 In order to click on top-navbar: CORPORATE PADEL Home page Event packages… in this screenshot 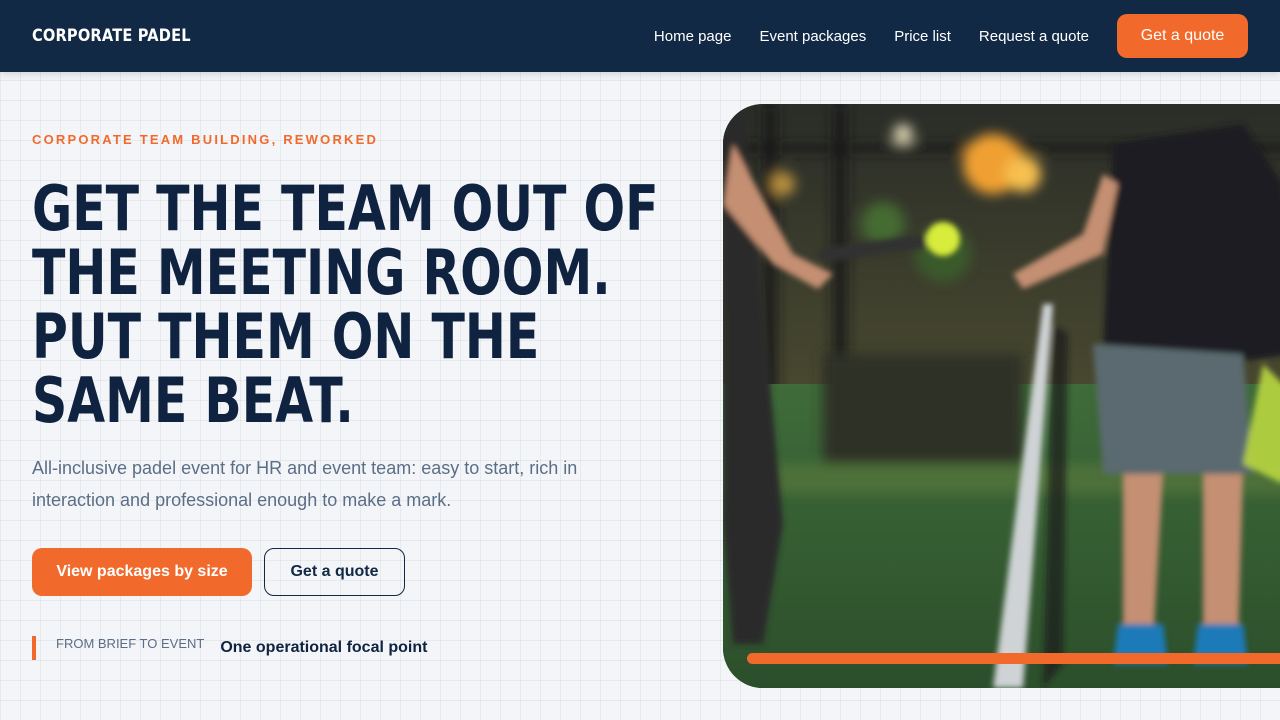, I will do `click(640, 36)`.